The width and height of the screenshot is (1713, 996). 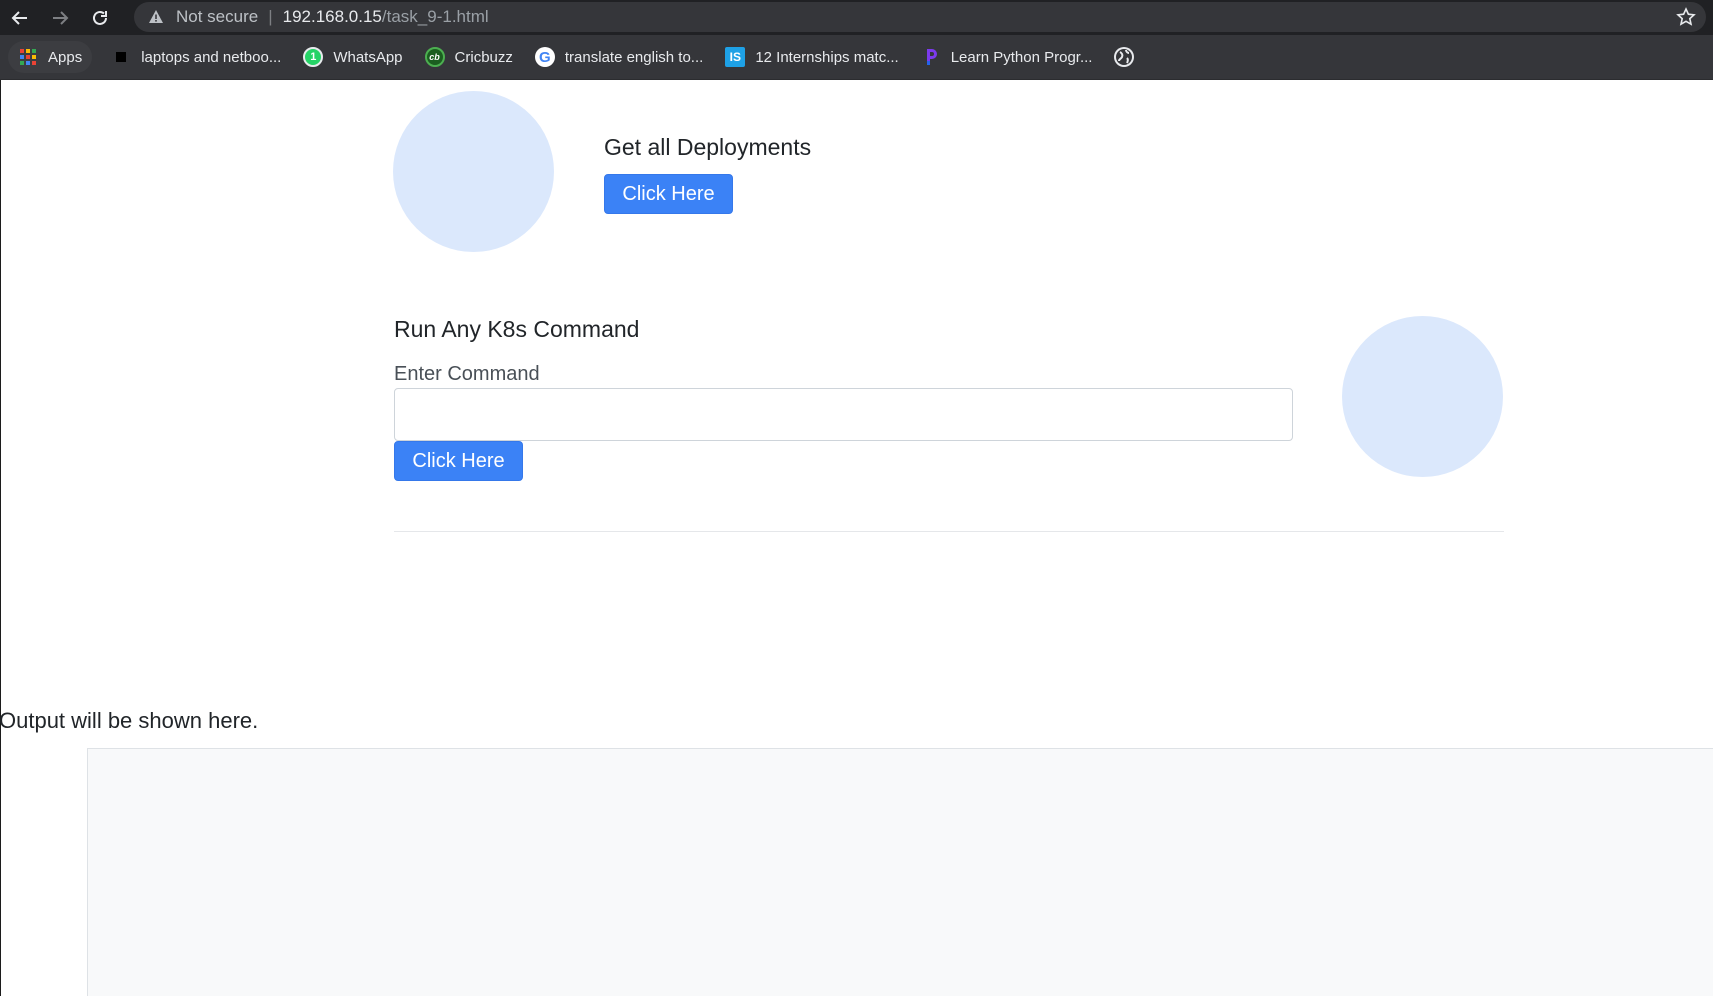 I want to click on run-command-button: Click Here, so click(x=458, y=461).